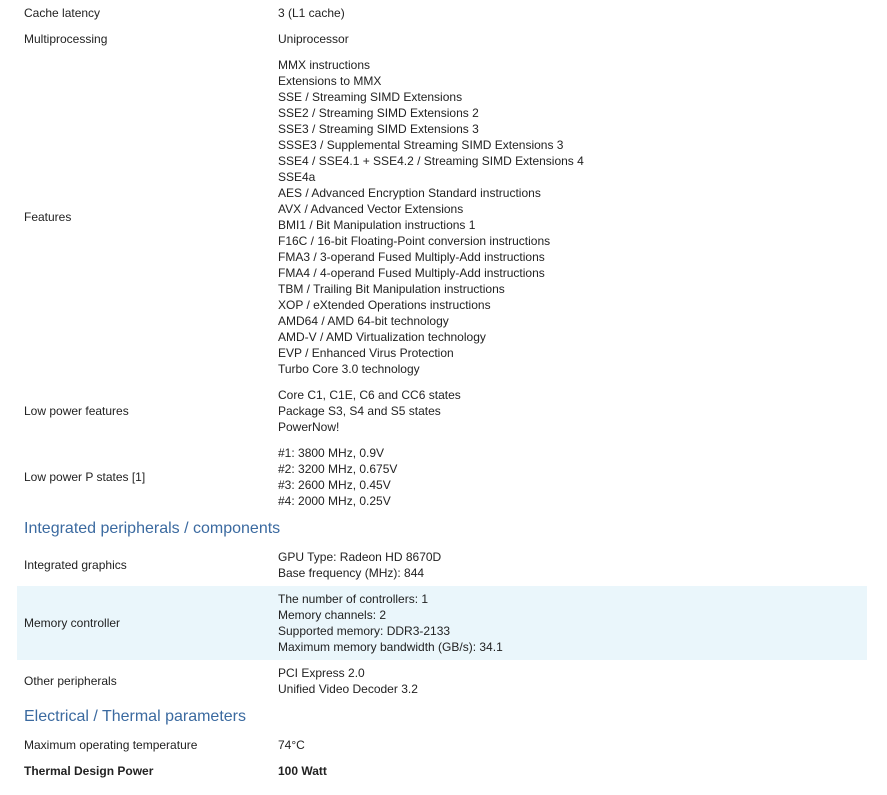 Image resolution: width=887 pixels, height=795 pixels. I want to click on feature-item: SSE / Streaming SIMD Extensions, so click(370, 97).